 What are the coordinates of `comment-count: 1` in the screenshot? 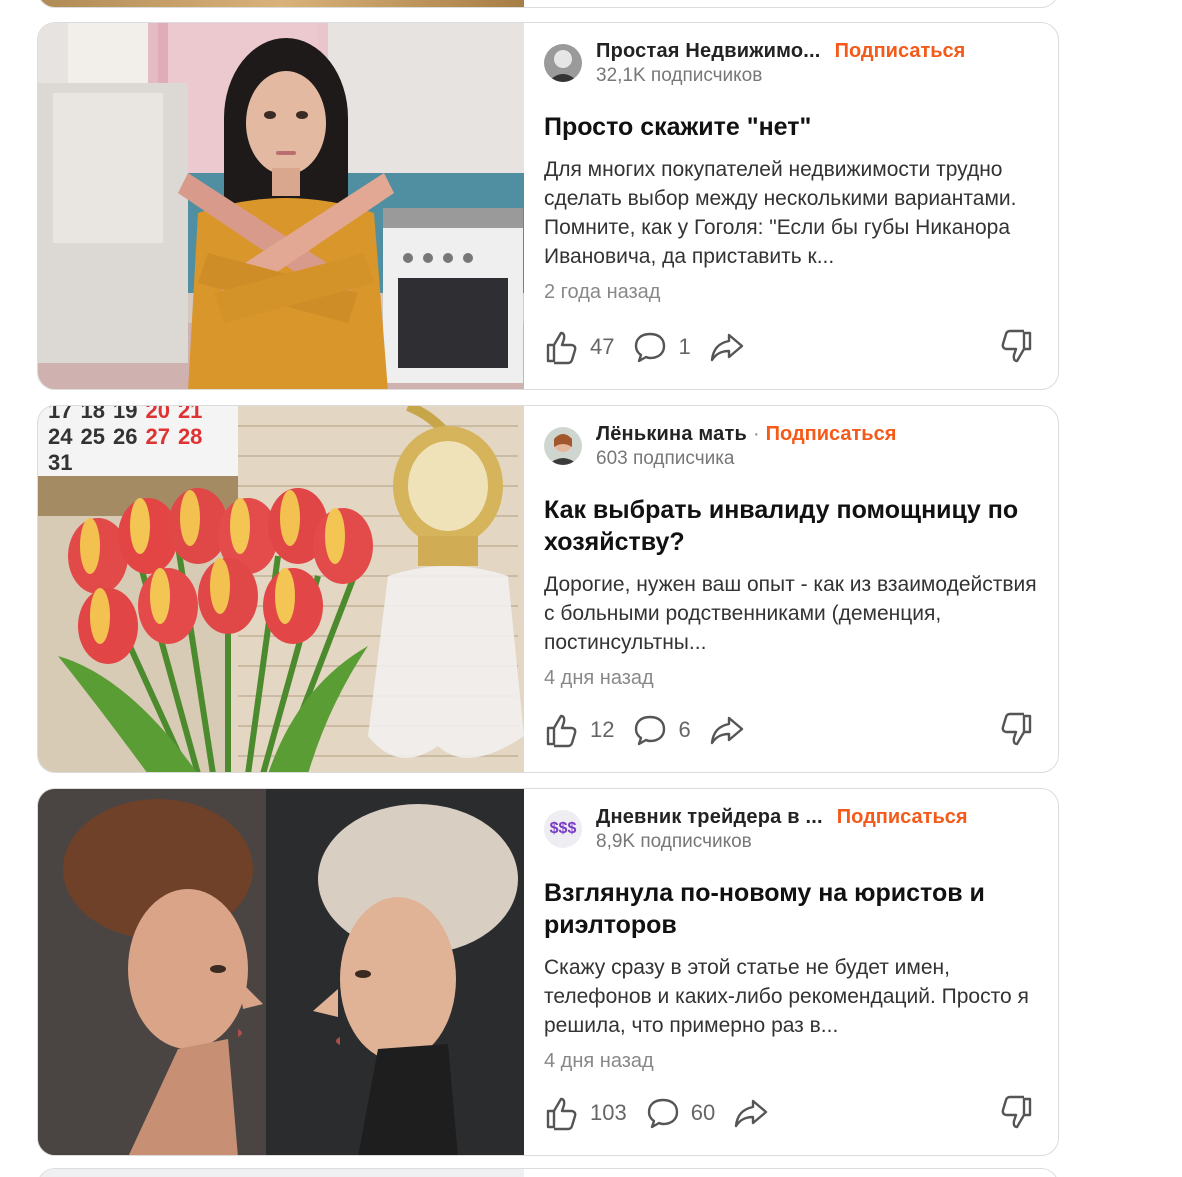 It's located at (684, 346).